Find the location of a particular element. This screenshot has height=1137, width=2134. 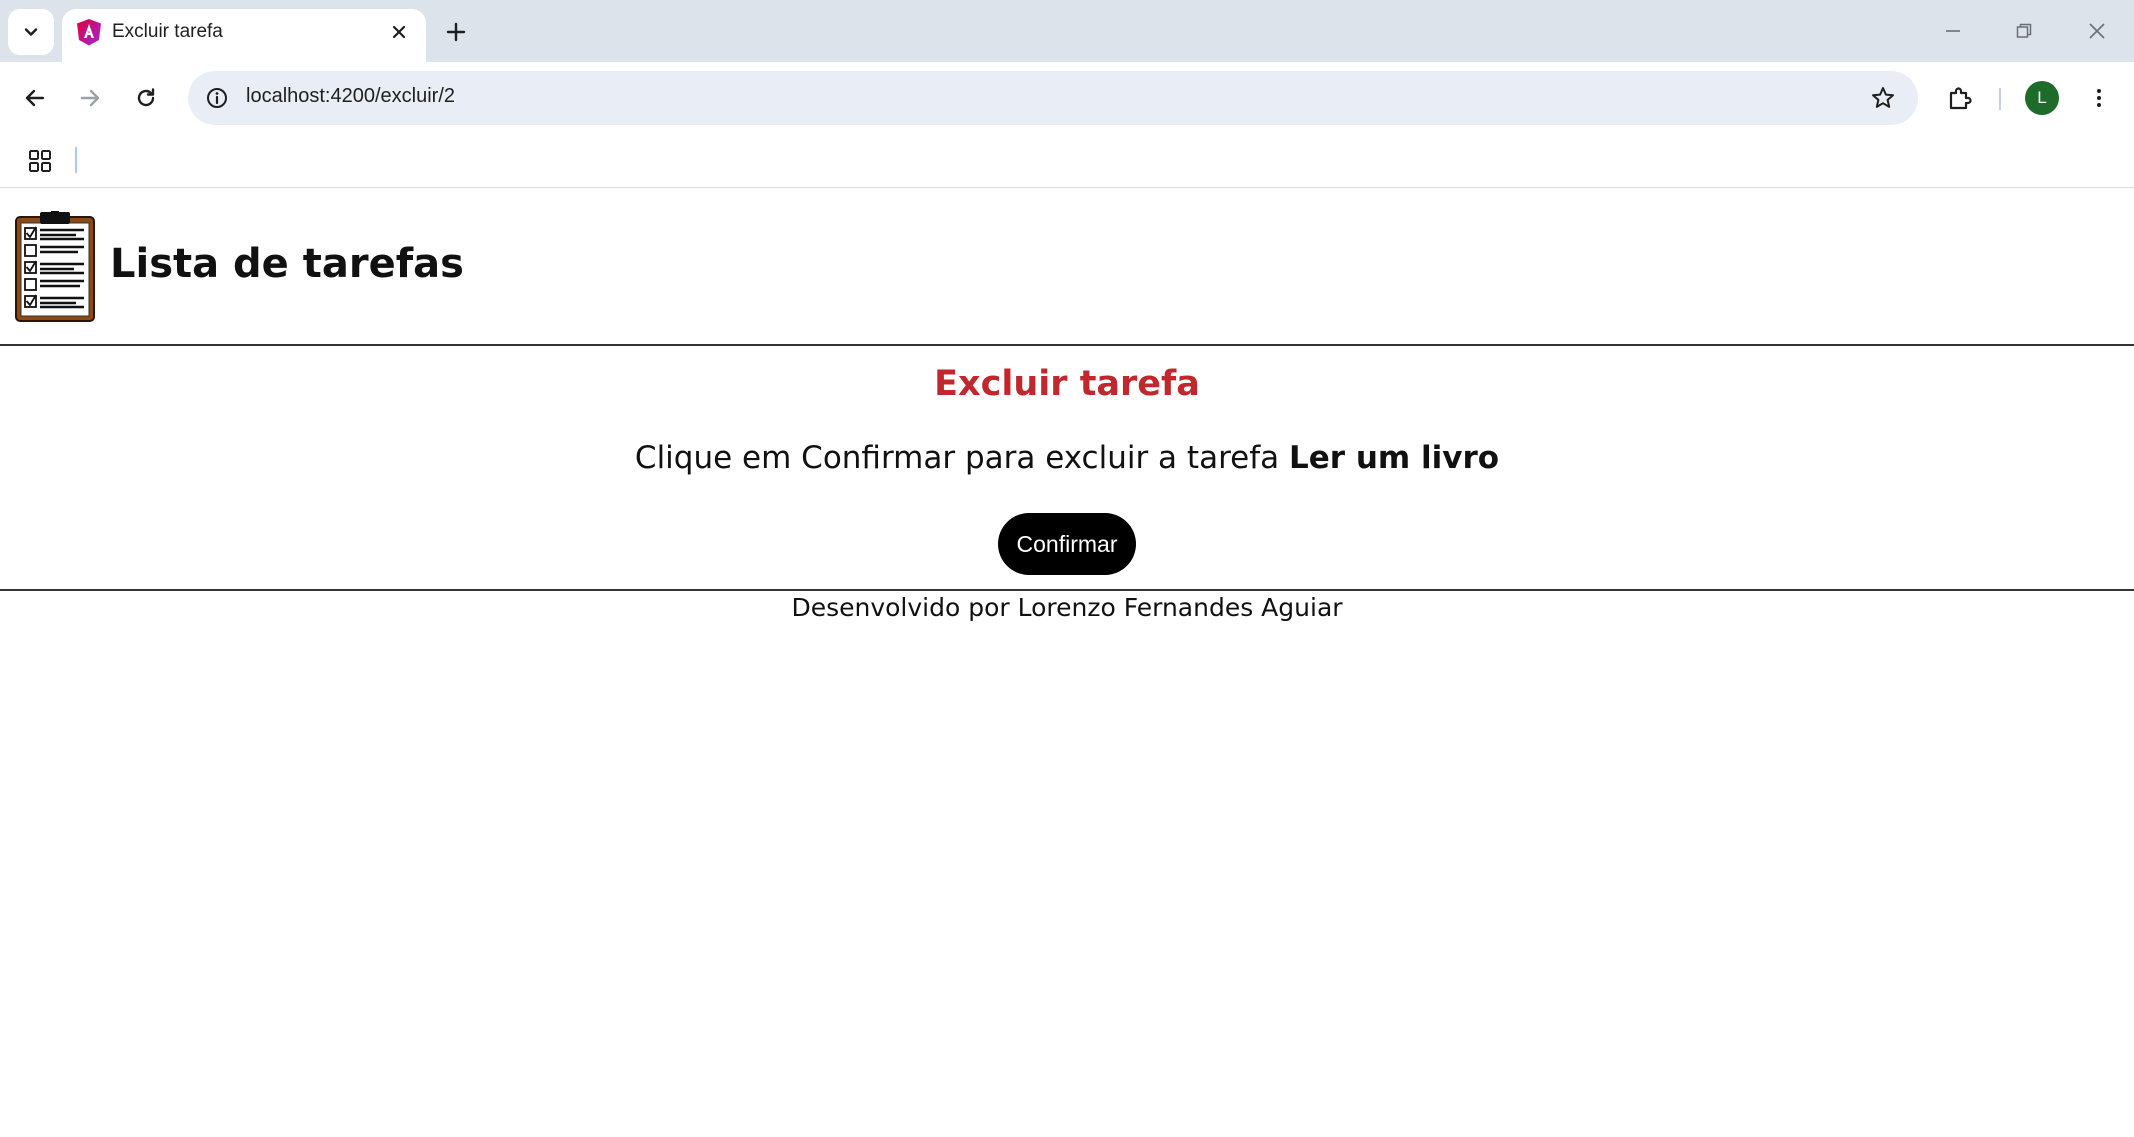

info-icon is located at coordinates (217, 98).